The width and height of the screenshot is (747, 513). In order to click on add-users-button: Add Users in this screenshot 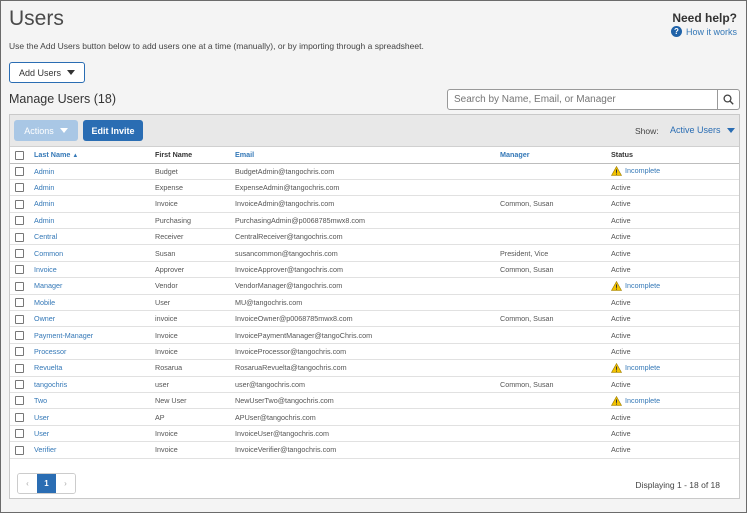, I will do `click(47, 72)`.